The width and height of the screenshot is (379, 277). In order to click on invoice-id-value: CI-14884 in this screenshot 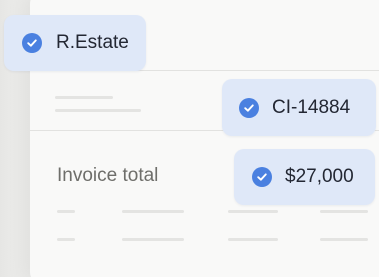, I will do `click(311, 107)`.